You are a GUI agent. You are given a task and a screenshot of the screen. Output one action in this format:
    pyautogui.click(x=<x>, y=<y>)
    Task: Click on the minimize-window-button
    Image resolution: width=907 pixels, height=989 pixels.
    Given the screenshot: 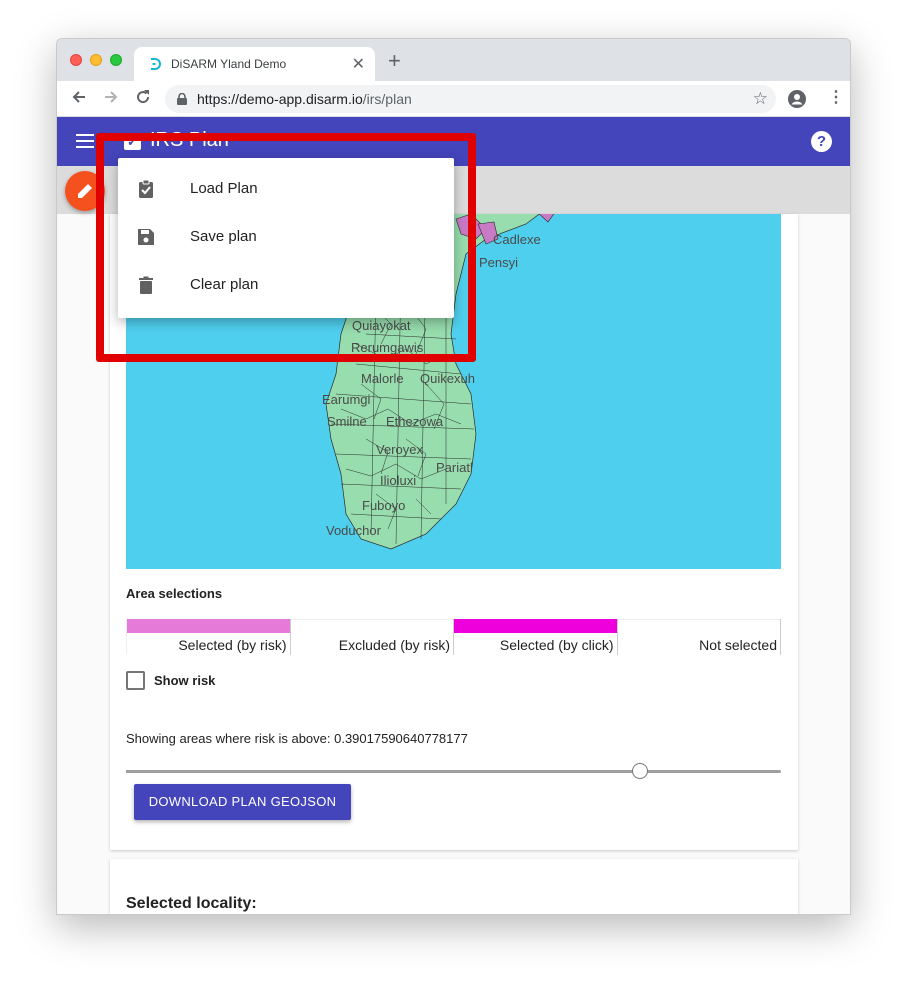 What is the action you would take?
    pyautogui.click(x=96, y=60)
    